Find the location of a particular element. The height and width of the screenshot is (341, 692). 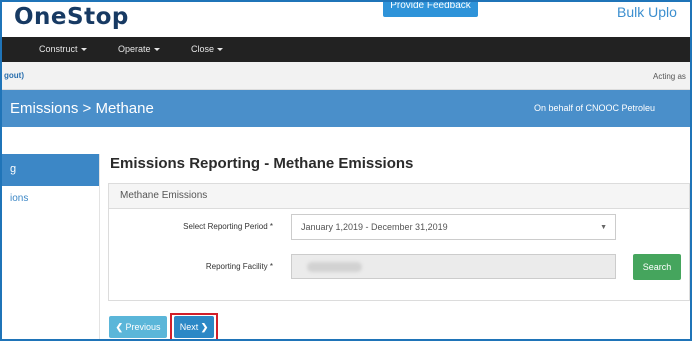

onestop-logo: OneStop is located at coordinates (71, 17).